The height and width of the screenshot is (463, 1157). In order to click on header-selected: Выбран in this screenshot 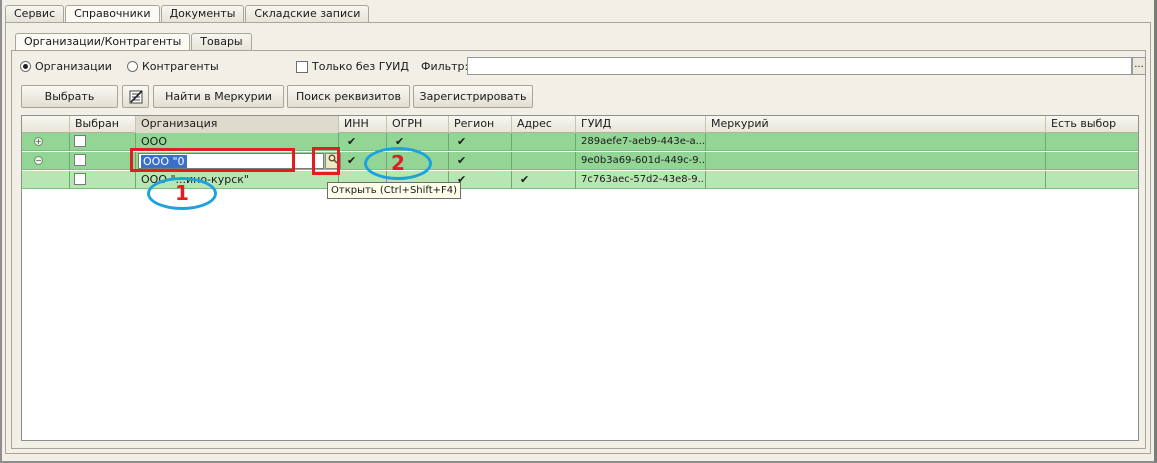, I will do `click(103, 124)`.